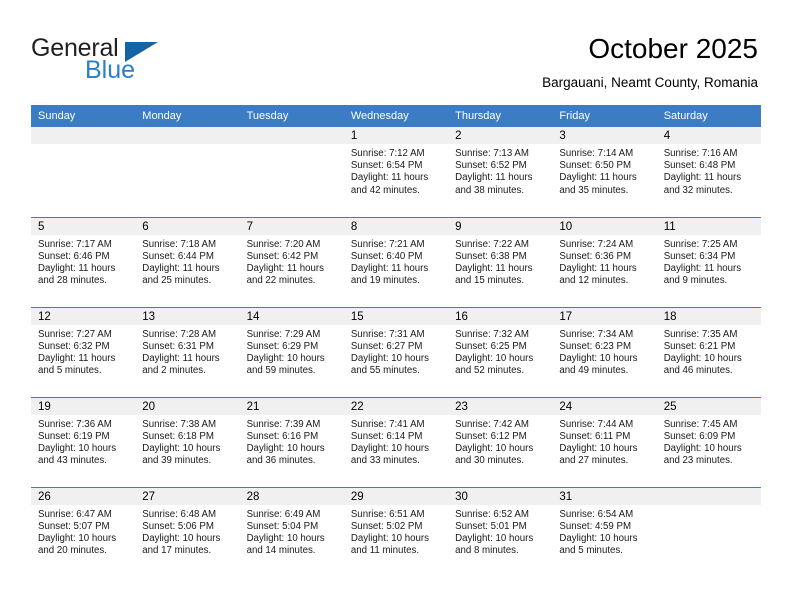 Image resolution: width=792 pixels, height=612 pixels. What do you see at coordinates (699, 256) in the screenshot?
I see `sunset-text: Sunset: 6:34 PM` at bounding box center [699, 256].